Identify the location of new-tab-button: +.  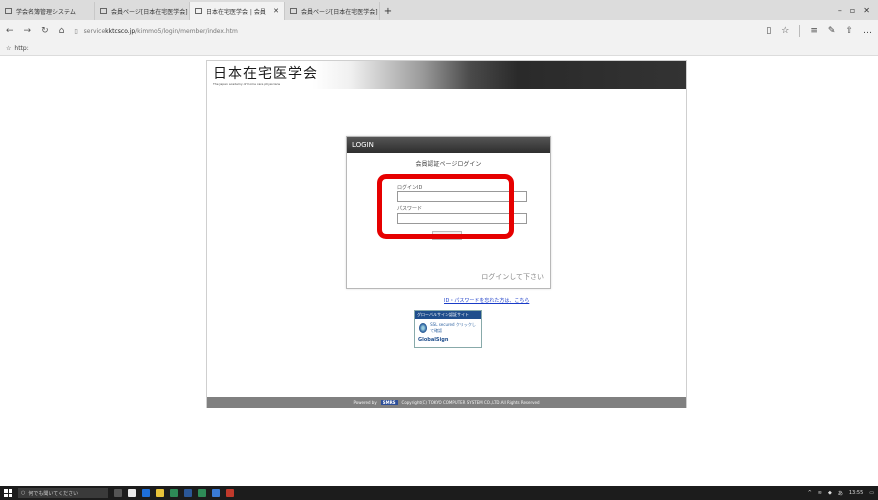
(388, 11).